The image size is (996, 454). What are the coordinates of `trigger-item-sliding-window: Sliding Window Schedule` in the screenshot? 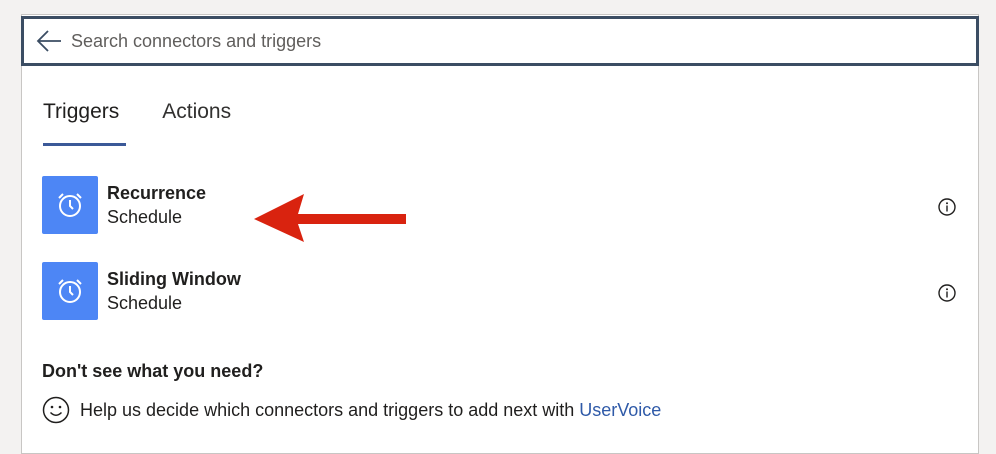 It's located at (502, 291).